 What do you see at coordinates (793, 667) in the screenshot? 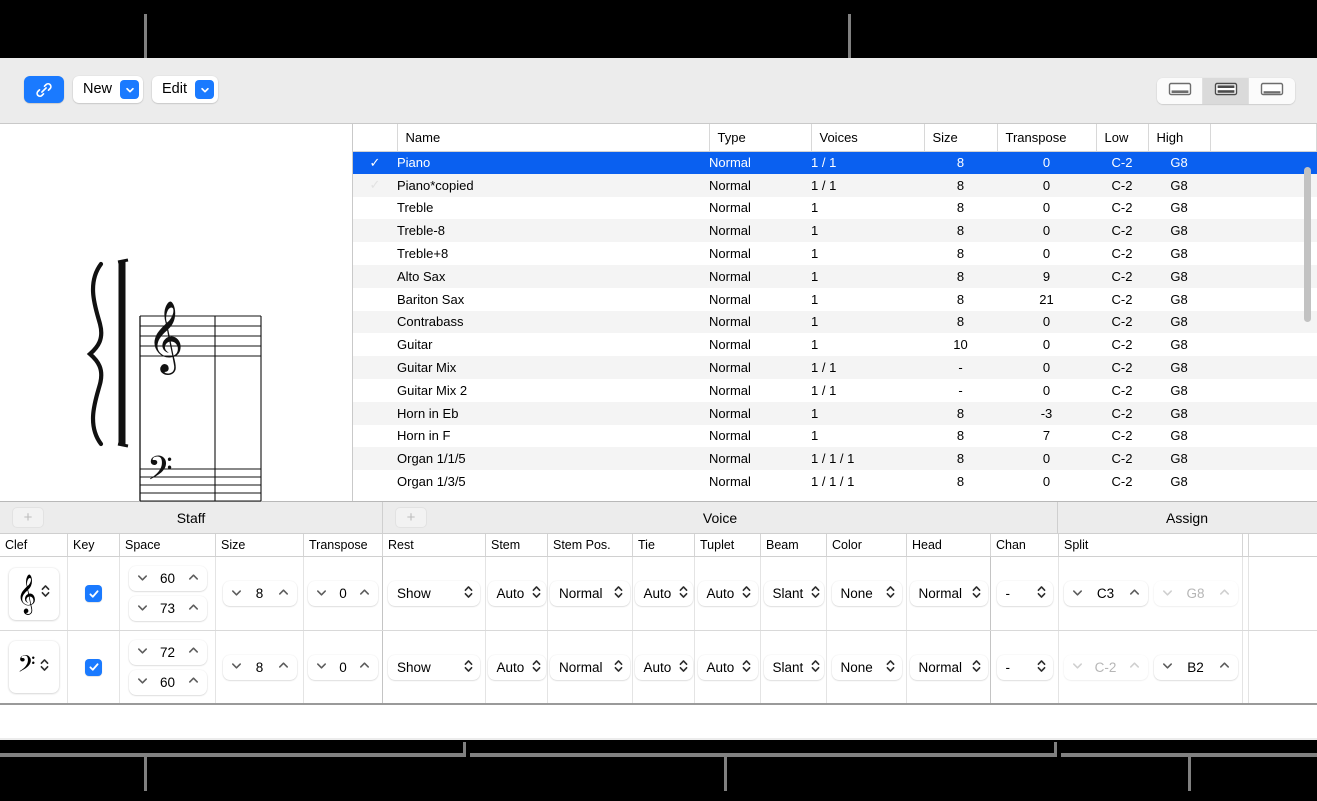
I see `beam-popup-2: Slant` at bounding box center [793, 667].